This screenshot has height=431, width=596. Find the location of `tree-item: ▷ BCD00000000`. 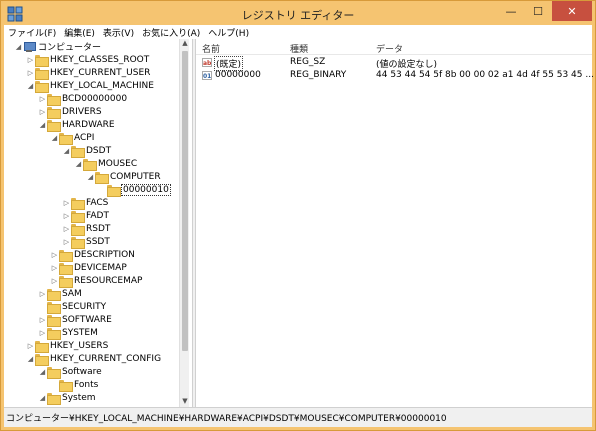

tree-item: ▷ BCD00000000 is located at coordinates (83, 99).